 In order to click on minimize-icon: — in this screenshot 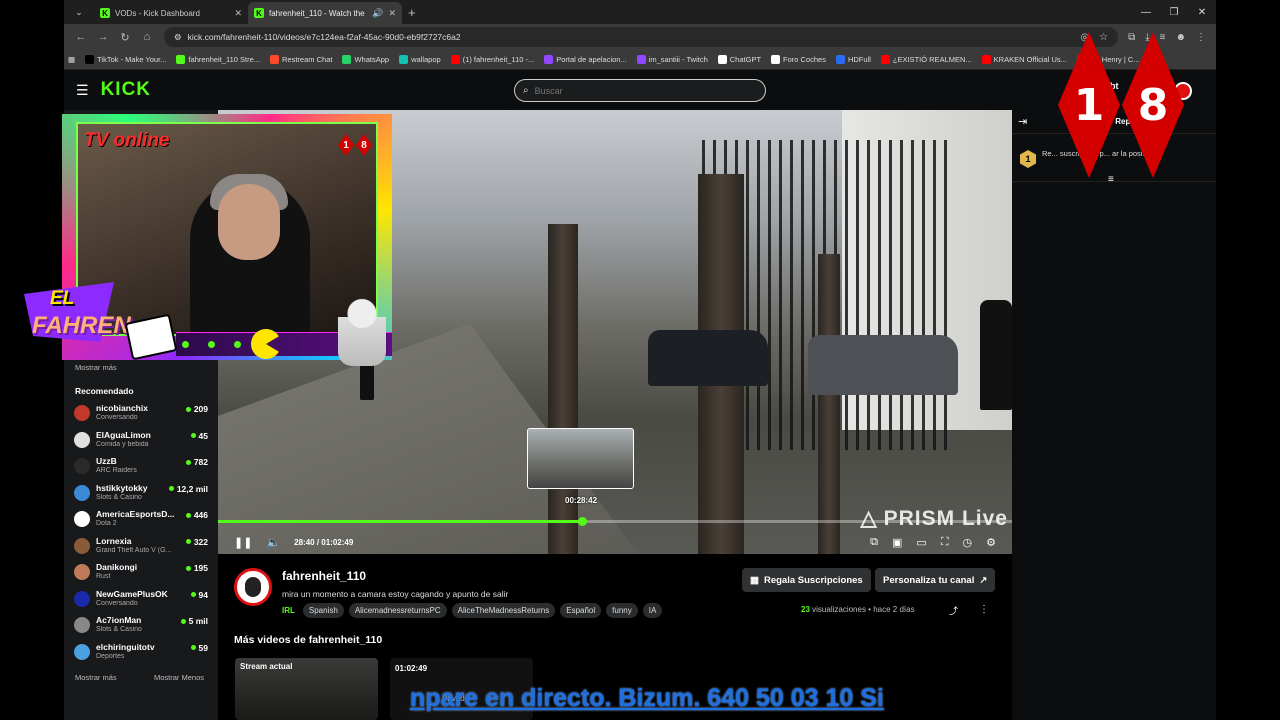, I will do `click(1146, 12)`.